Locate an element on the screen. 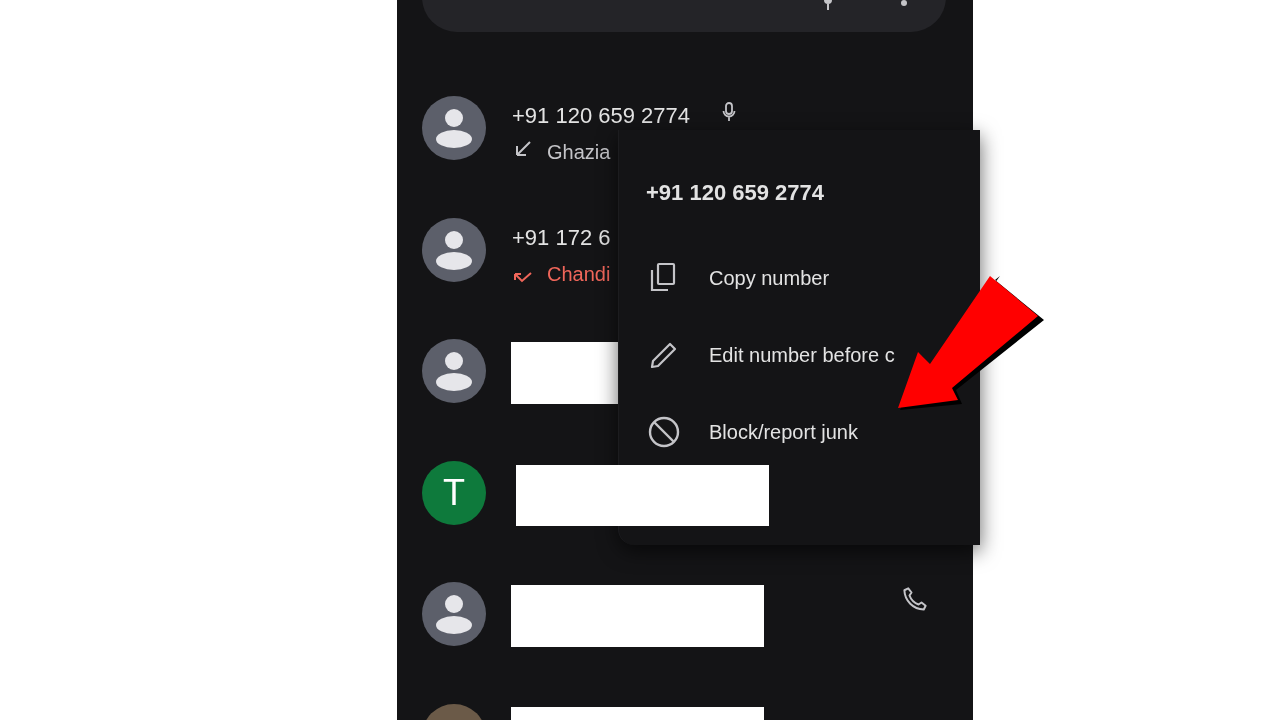  letter-avatar: T is located at coordinates (454, 492).